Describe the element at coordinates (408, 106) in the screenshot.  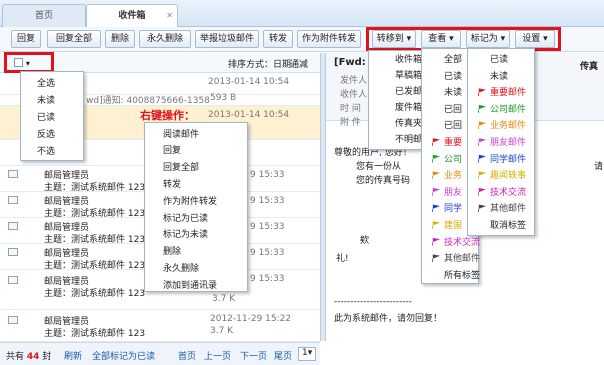
I see `move-trash-item: 废件箱` at that location.